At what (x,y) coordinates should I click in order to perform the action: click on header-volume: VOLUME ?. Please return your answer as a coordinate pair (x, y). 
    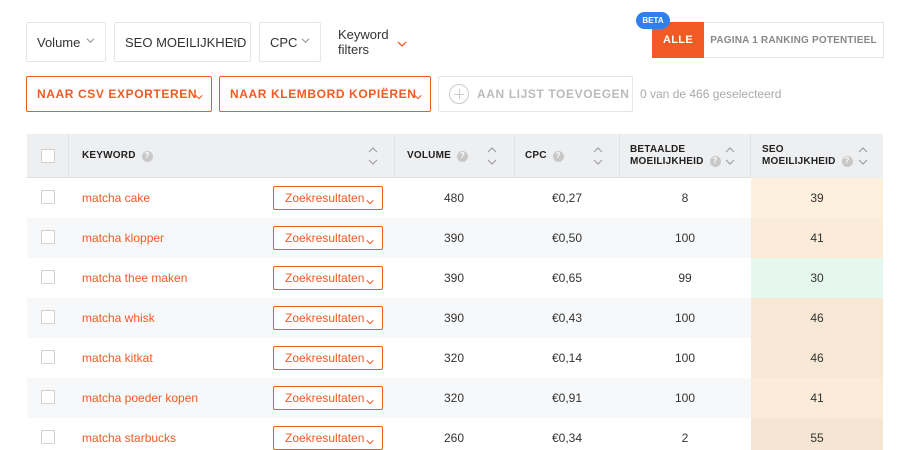
    Looking at the image, I should click on (437, 156).